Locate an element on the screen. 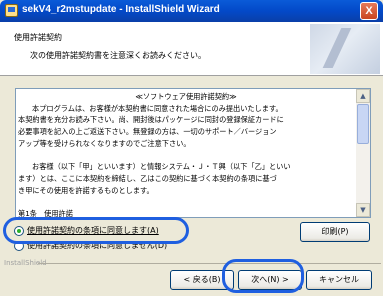  license-line: き甲にその使用を許諾するものとします。 is located at coordinates (86, 190).